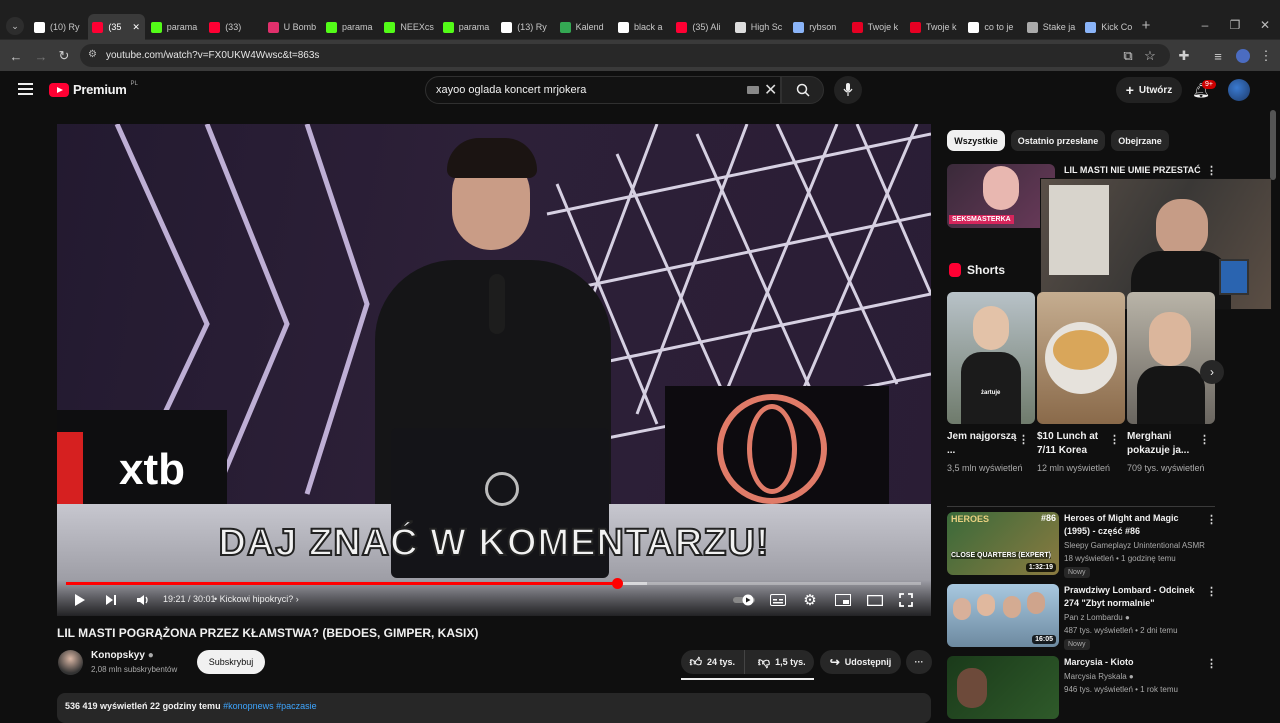 The image size is (1280, 723). I want to click on restore-icon: ❐, so click(1235, 25).